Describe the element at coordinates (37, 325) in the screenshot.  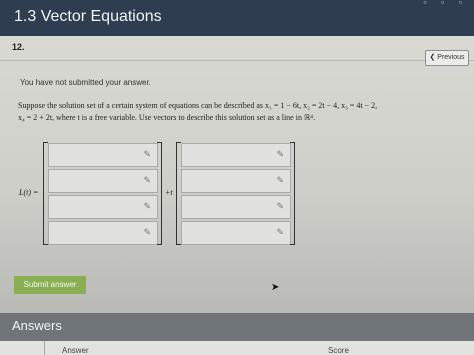
I see `answers-heading: Answers` at that location.